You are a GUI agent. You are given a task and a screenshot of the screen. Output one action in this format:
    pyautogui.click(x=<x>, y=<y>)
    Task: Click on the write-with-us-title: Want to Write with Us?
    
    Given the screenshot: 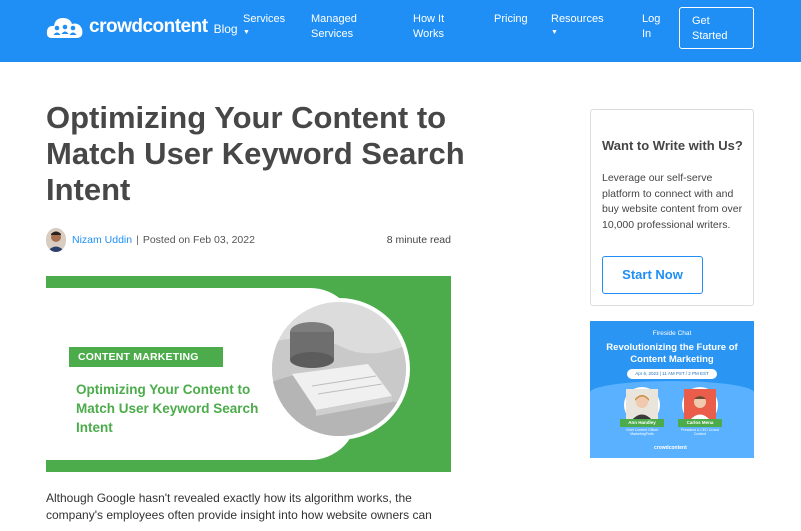 What is the action you would take?
    pyautogui.click(x=672, y=145)
    